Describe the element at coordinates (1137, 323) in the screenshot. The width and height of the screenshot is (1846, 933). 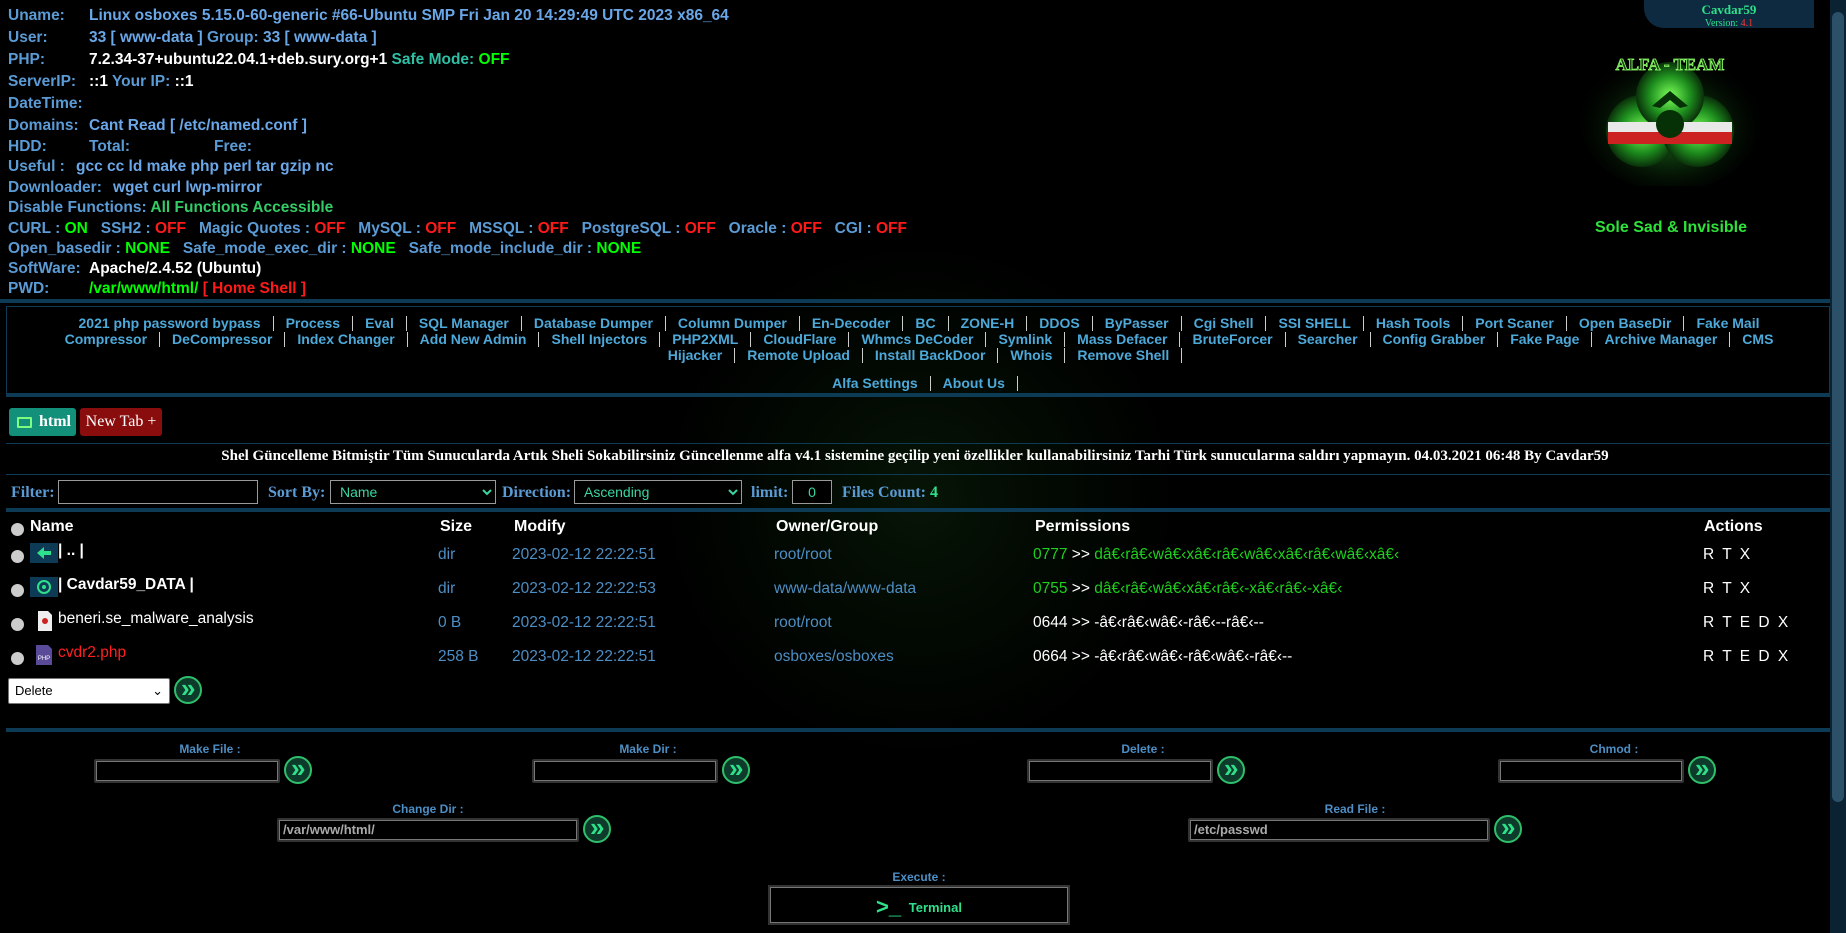
I see `menu-item: ByPasser` at that location.